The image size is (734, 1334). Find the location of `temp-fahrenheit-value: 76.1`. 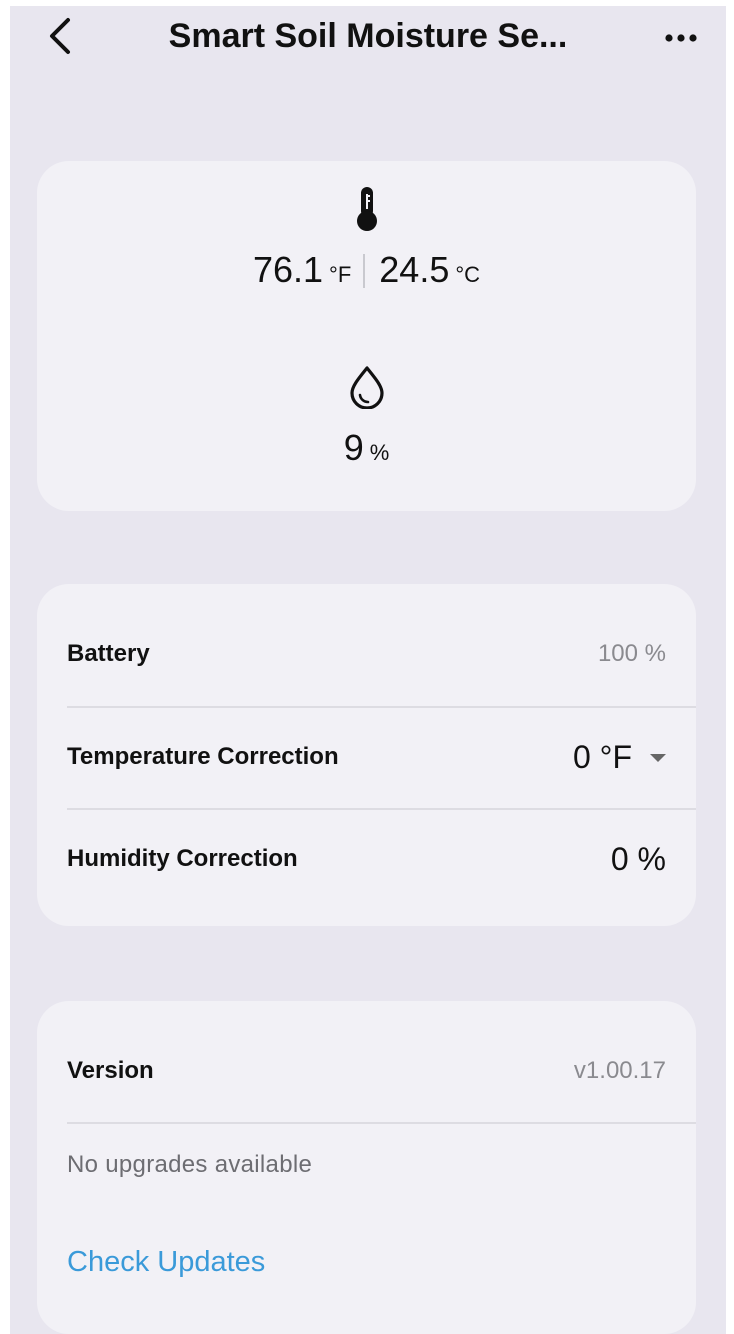

temp-fahrenheit-value: 76.1 is located at coordinates (288, 269).